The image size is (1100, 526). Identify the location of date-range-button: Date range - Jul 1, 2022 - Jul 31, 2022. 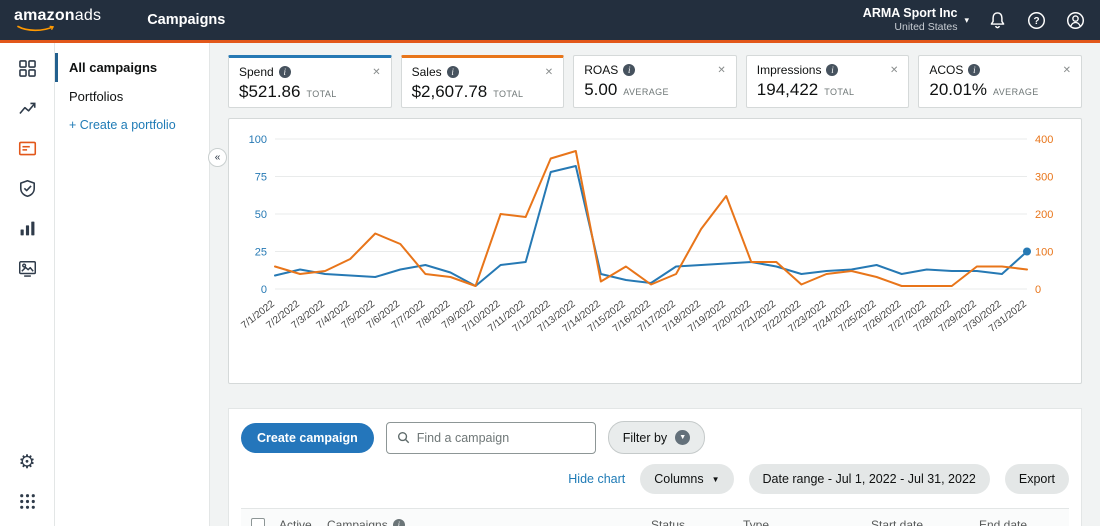
(869, 479).